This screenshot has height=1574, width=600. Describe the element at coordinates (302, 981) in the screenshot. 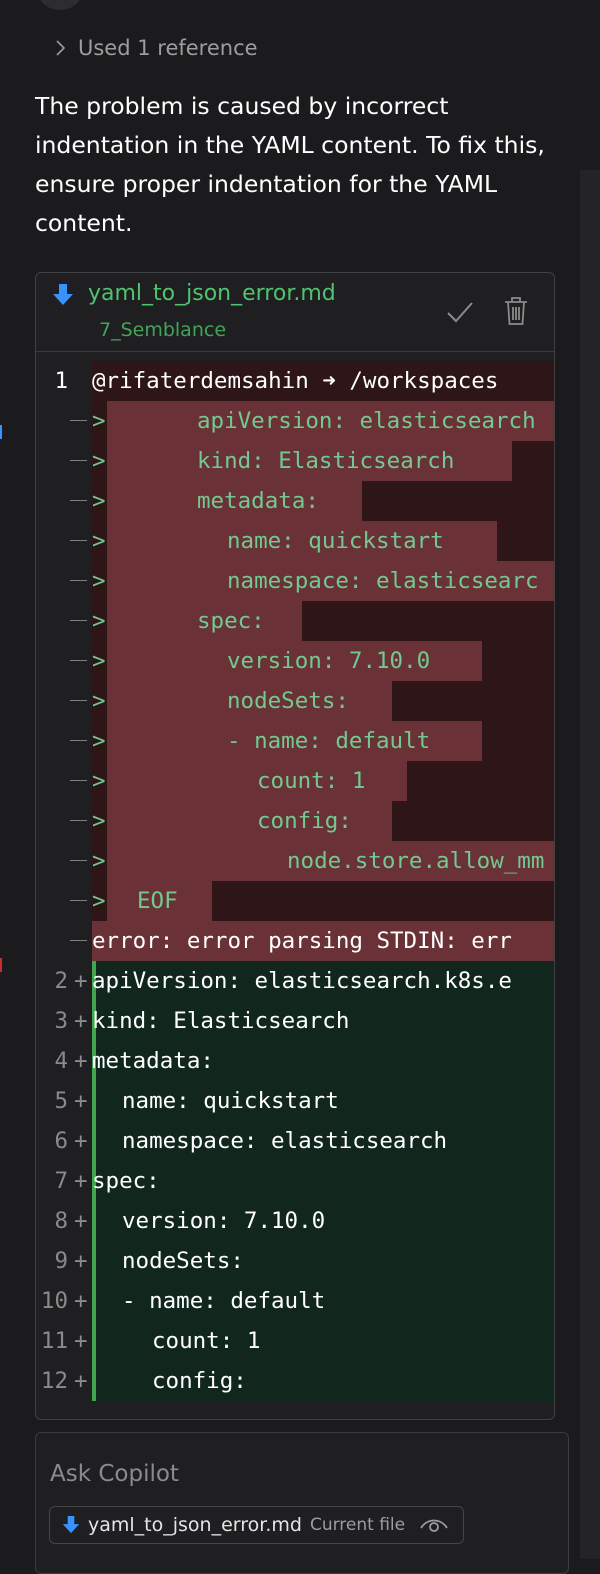

I see `code-text: apiVersion: elasticsearch.k8s.e` at that location.